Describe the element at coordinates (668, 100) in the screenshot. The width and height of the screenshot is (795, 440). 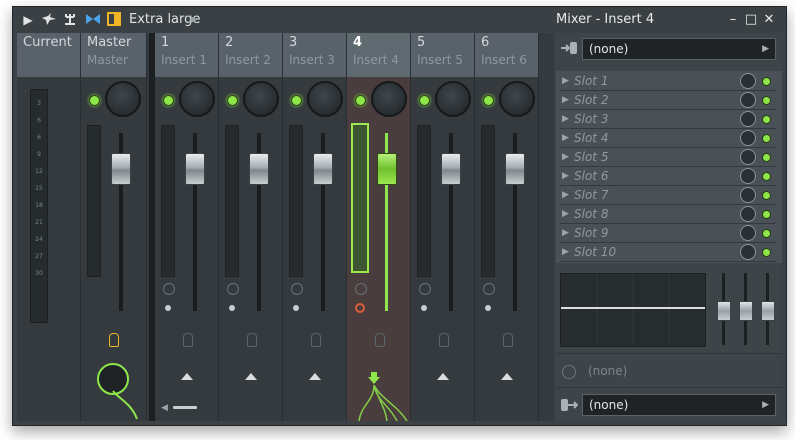
I see `effect-slot: ▶ Slot 2` at that location.